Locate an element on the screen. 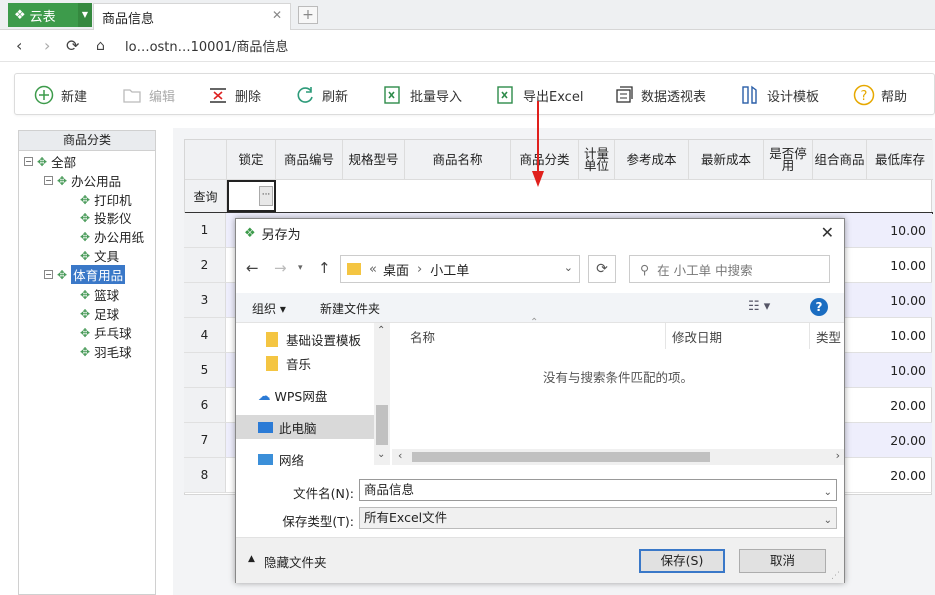  nav-scrollbar: ⌃ ⌄ is located at coordinates (382, 394).